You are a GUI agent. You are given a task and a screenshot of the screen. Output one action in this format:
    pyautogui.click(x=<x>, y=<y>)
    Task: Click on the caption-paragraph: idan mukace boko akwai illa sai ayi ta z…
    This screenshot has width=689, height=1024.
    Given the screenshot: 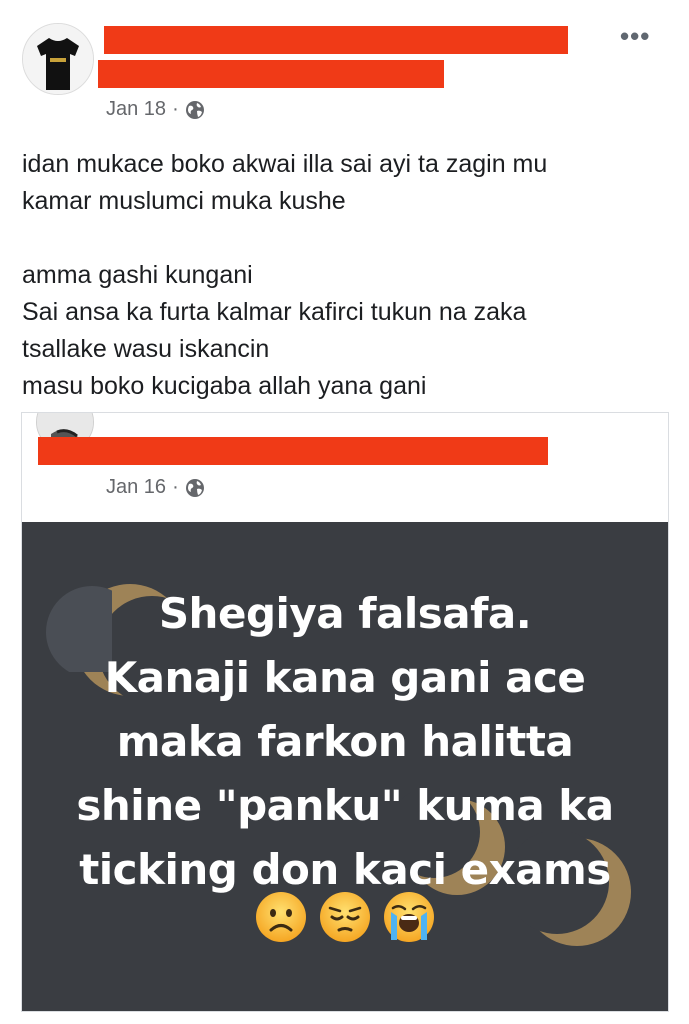 What is the action you would take?
    pyautogui.click(x=285, y=182)
    